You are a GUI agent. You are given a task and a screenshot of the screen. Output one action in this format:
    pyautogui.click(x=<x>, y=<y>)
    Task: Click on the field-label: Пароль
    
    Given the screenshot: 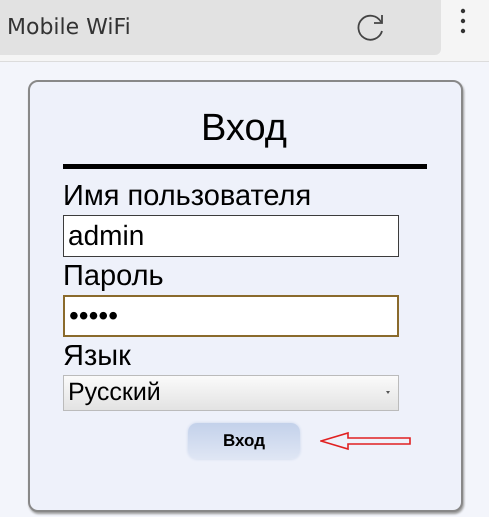 What is the action you would take?
    pyautogui.click(x=113, y=276)
    